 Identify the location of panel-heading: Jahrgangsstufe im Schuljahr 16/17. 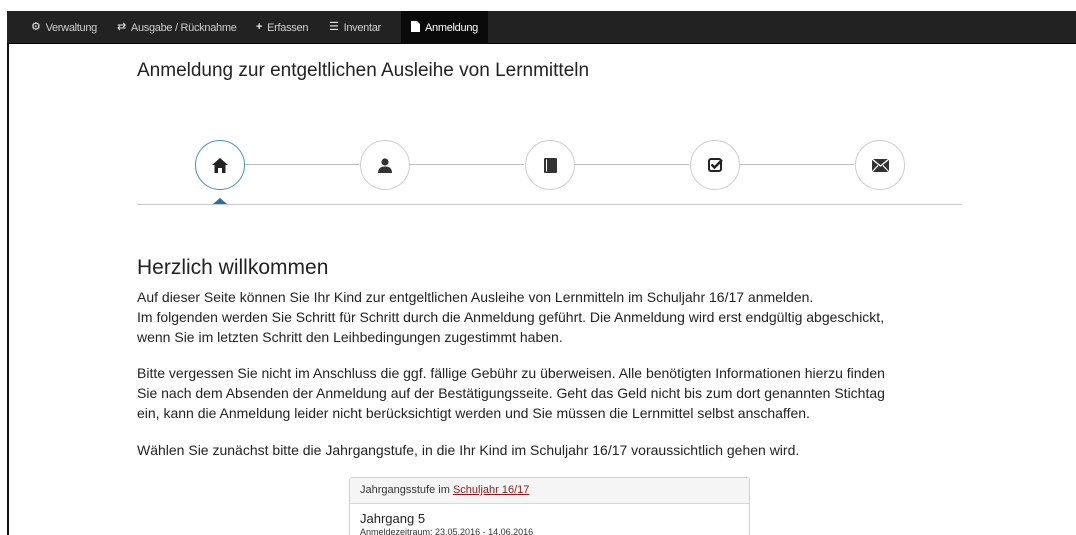
(549, 491).